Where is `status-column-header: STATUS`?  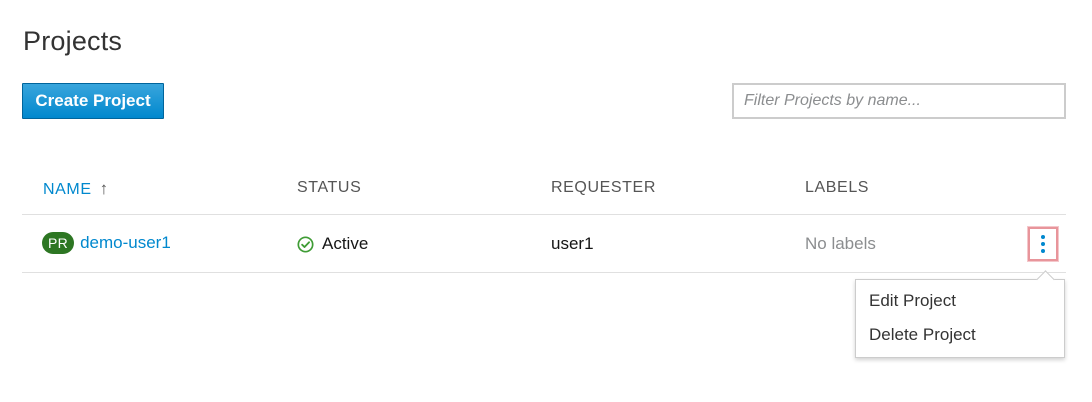 status-column-header: STATUS is located at coordinates (329, 187).